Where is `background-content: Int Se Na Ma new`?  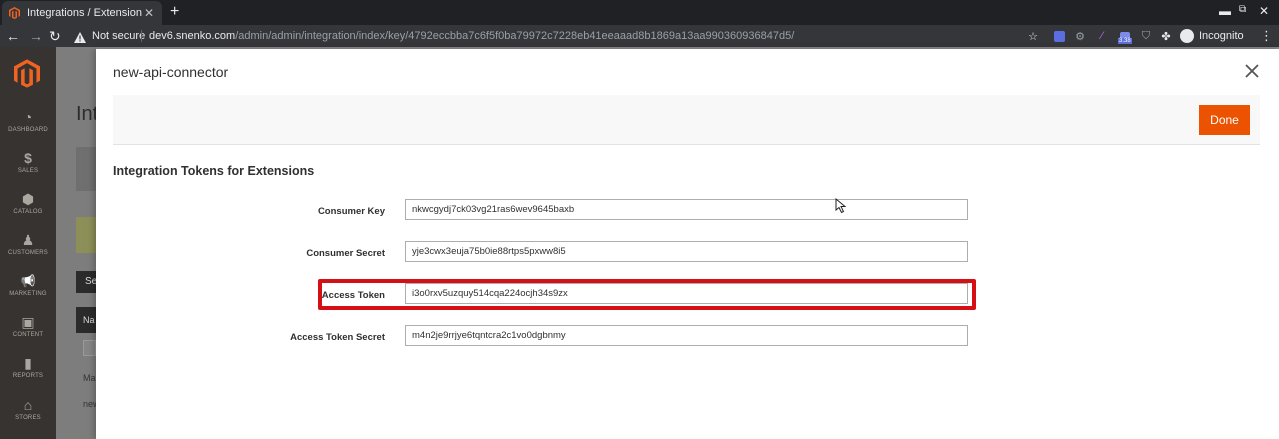
background-content: Int Se Na Ma new is located at coordinates (78, 243).